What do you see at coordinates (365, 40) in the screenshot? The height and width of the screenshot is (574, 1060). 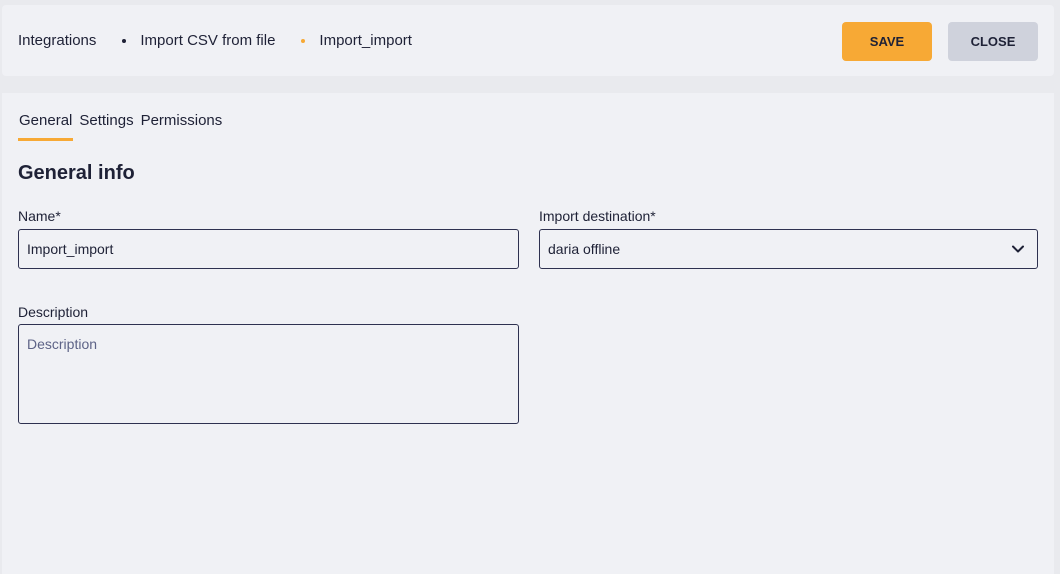 I see `breadcrumb-item-current: Import_import` at bounding box center [365, 40].